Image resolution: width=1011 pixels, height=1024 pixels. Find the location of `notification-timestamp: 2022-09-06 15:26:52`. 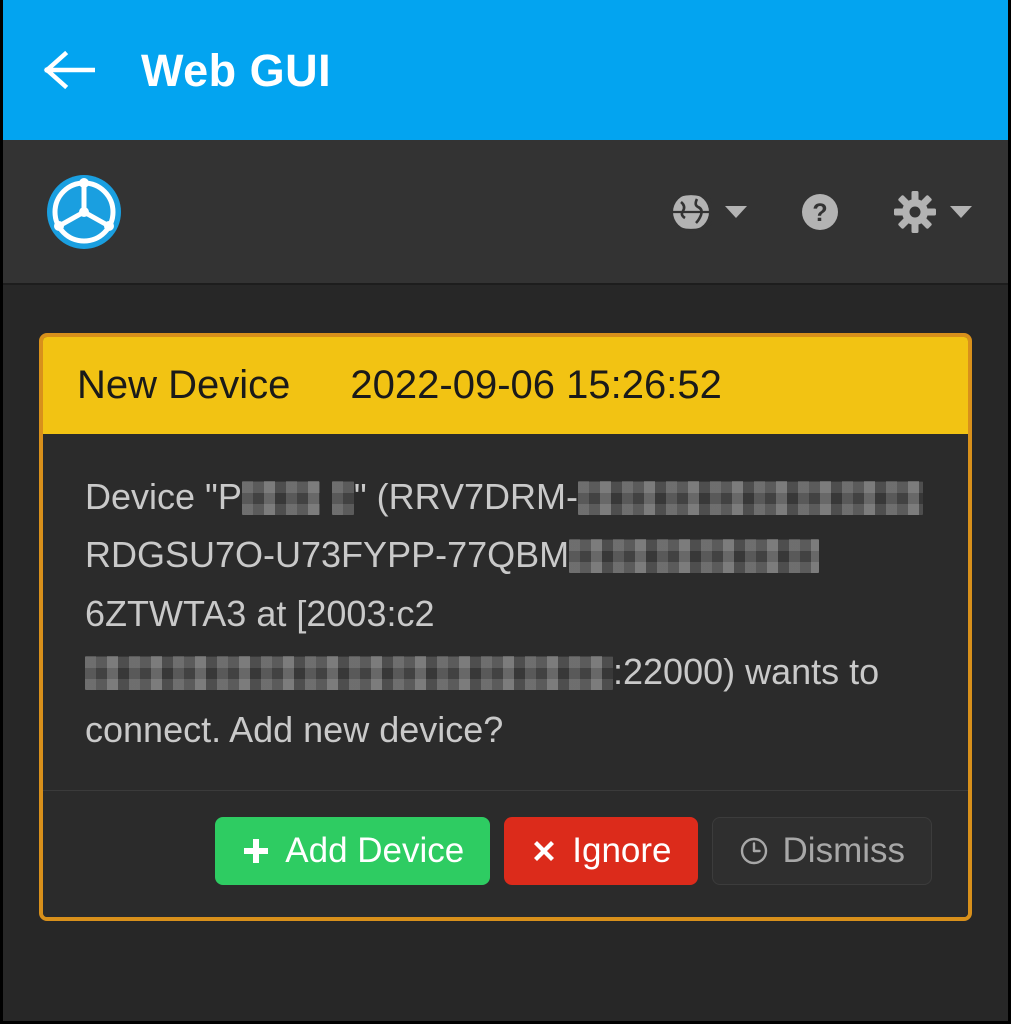

notification-timestamp: 2022-09-06 15:26:52 is located at coordinates (536, 385).